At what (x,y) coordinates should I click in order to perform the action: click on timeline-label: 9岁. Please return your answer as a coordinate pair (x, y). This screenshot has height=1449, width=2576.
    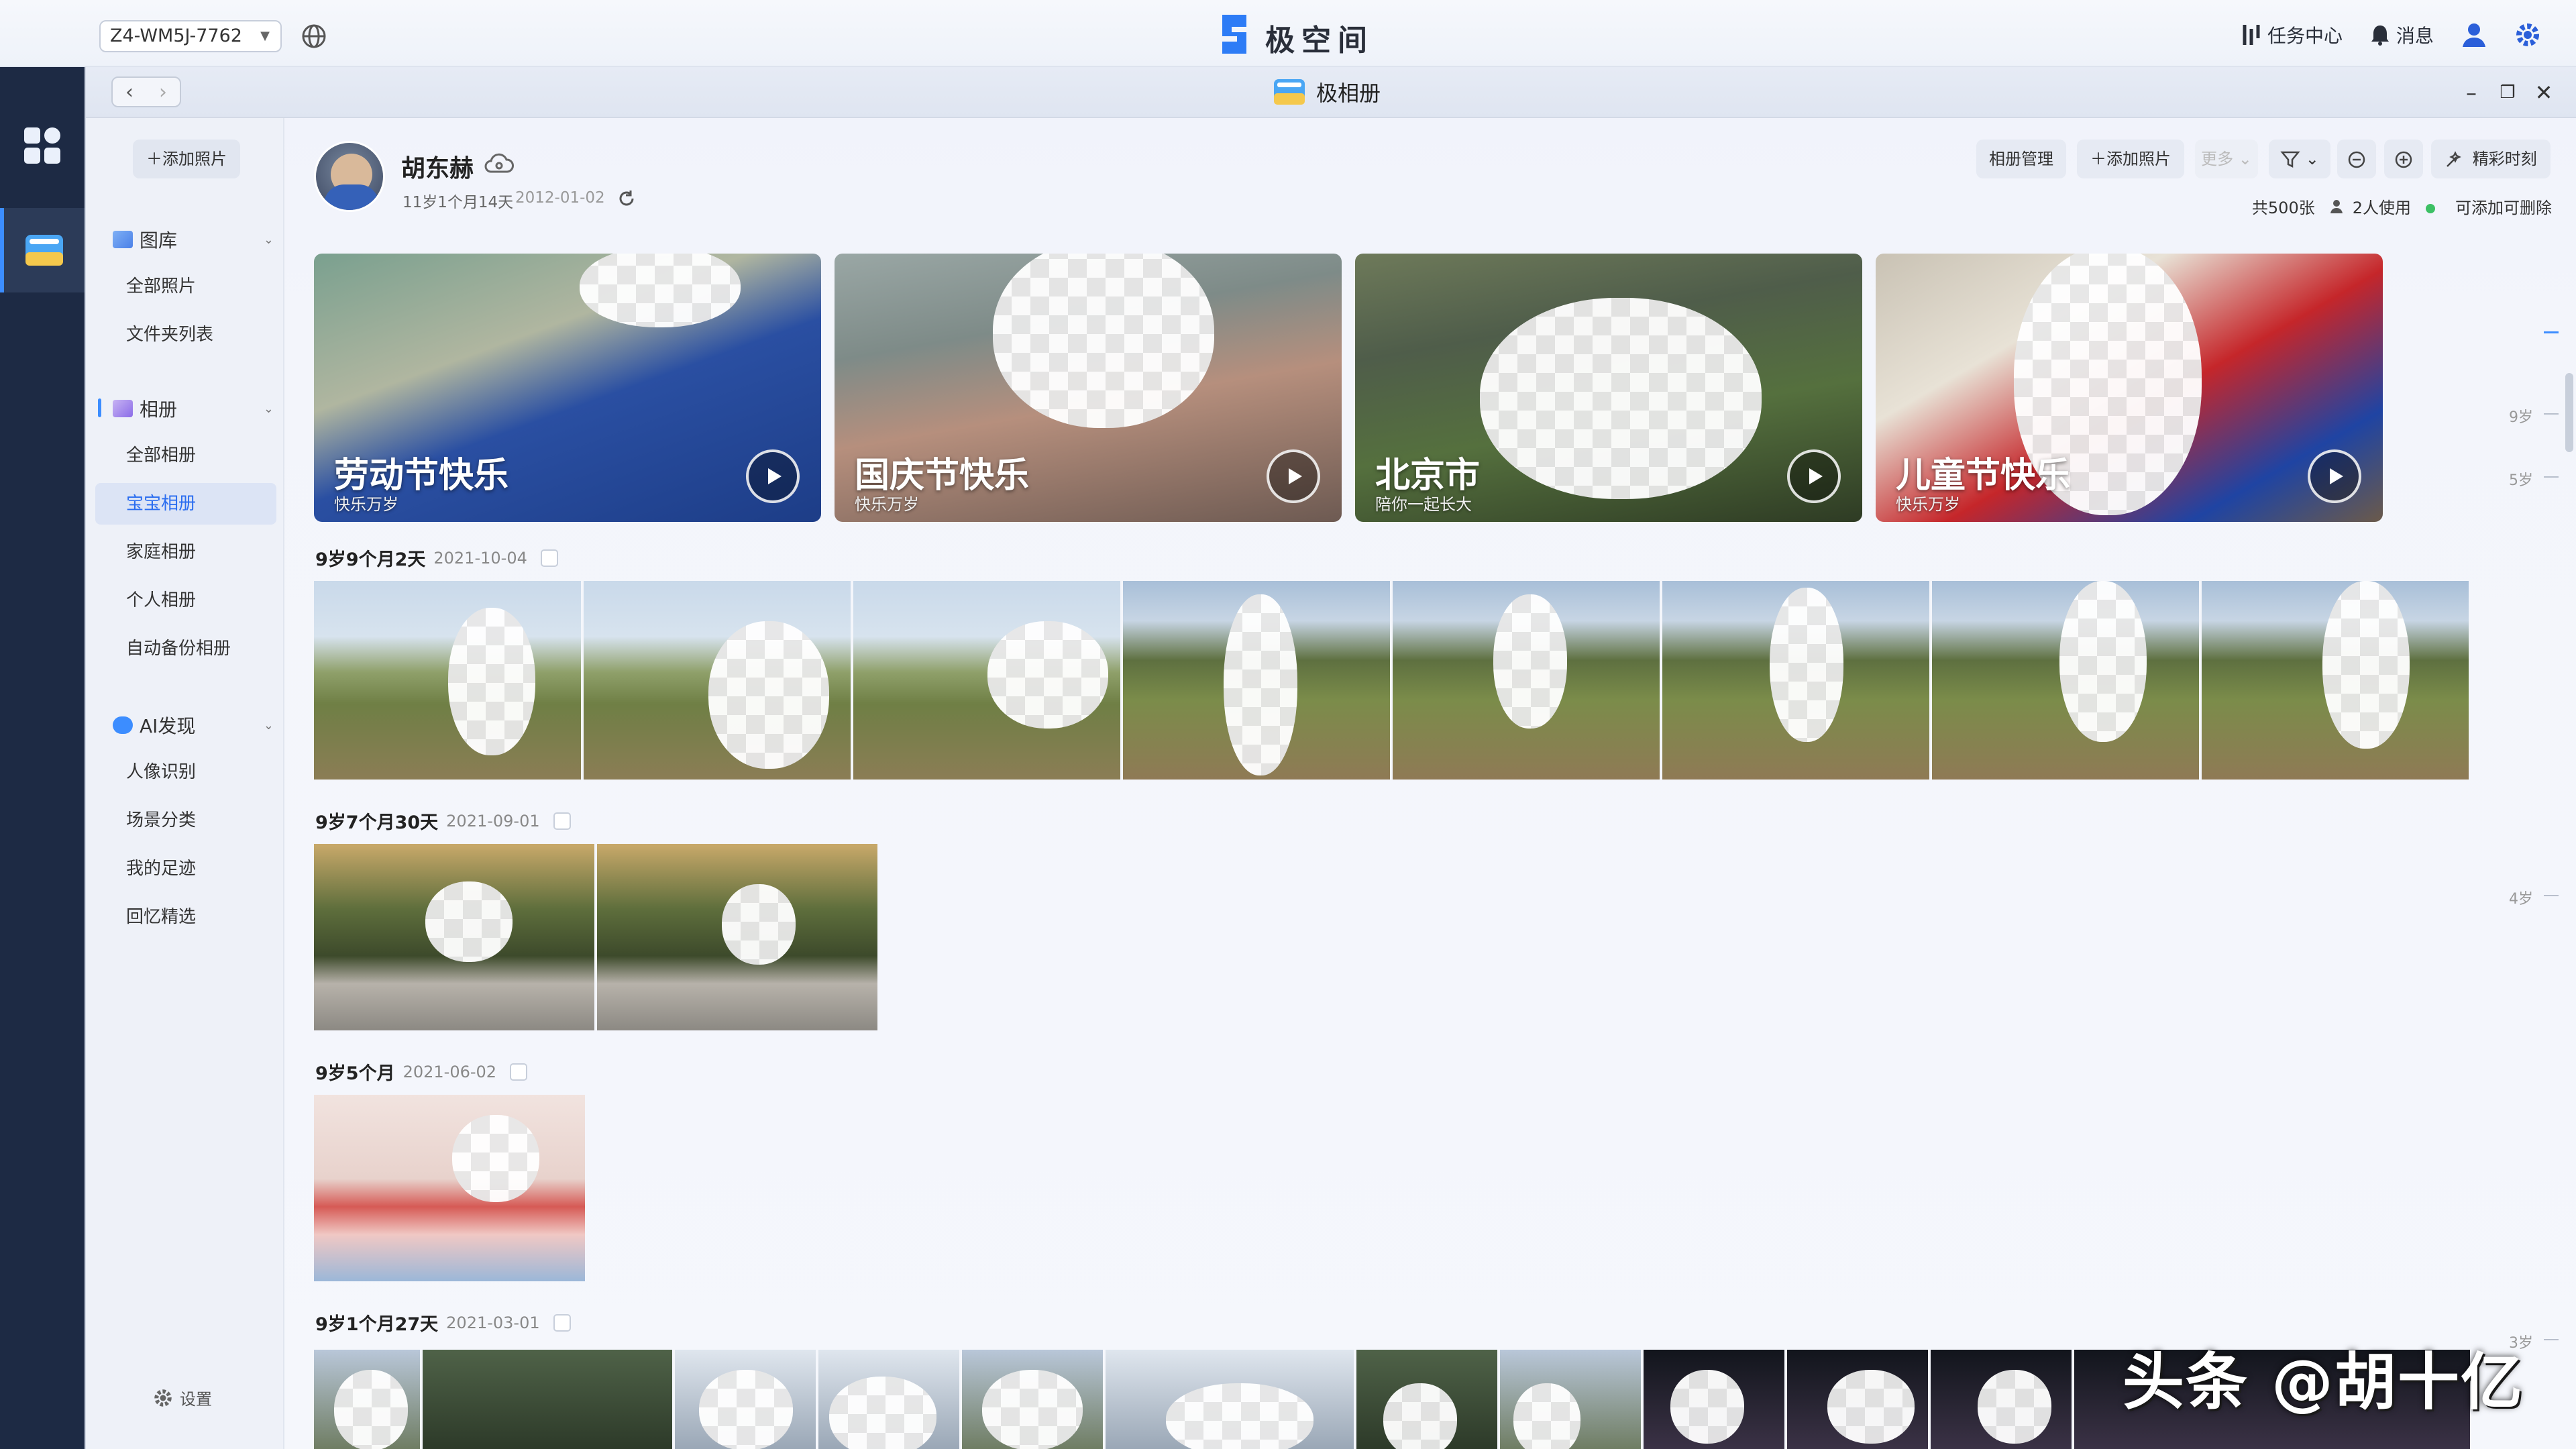
    Looking at the image, I should click on (2521, 416).